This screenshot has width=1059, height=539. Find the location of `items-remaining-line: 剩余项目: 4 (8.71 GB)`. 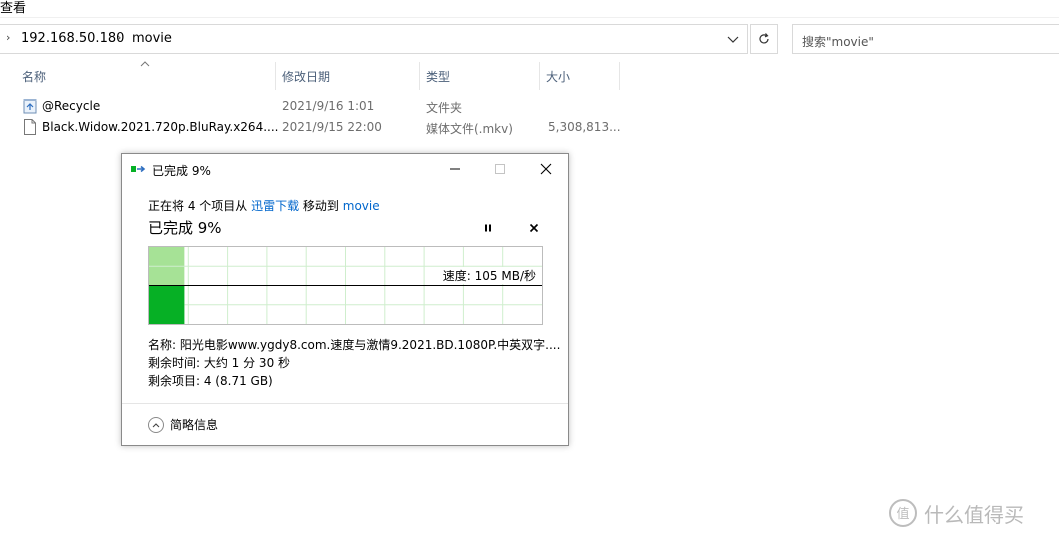

items-remaining-line: 剩余项目: 4 (8.71 GB) is located at coordinates (210, 381).